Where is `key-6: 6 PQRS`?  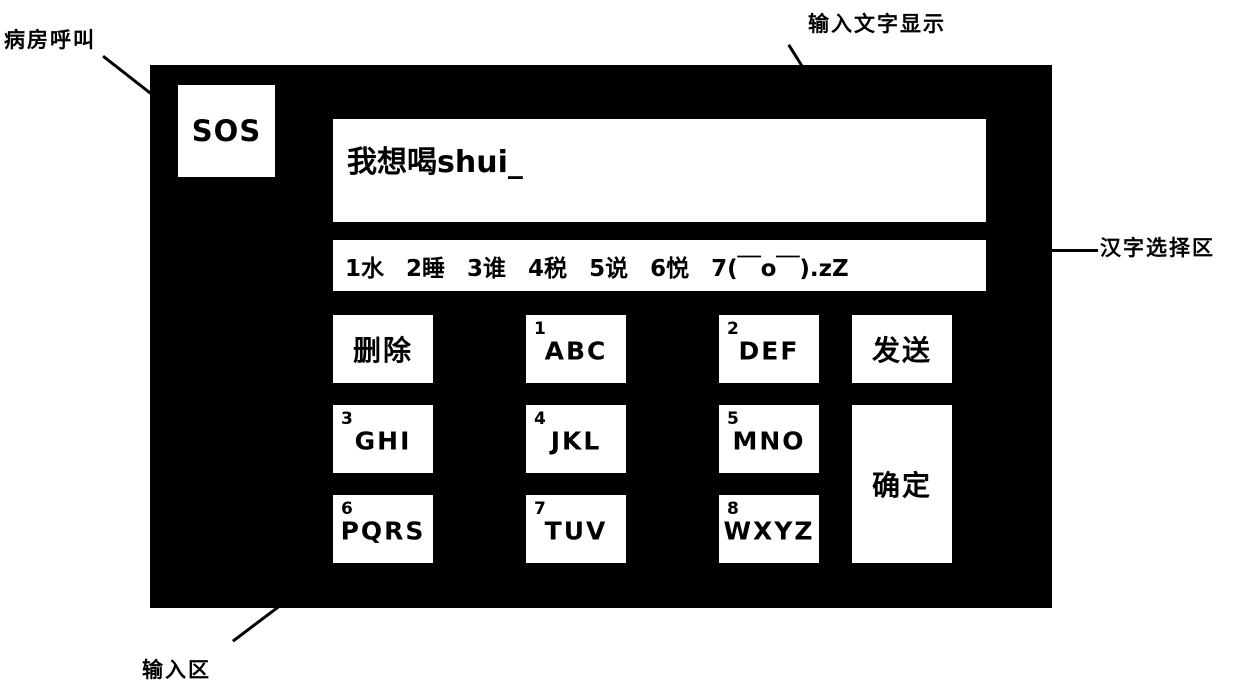
key-6: 6 PQRS is located at coordinates (383, 529).